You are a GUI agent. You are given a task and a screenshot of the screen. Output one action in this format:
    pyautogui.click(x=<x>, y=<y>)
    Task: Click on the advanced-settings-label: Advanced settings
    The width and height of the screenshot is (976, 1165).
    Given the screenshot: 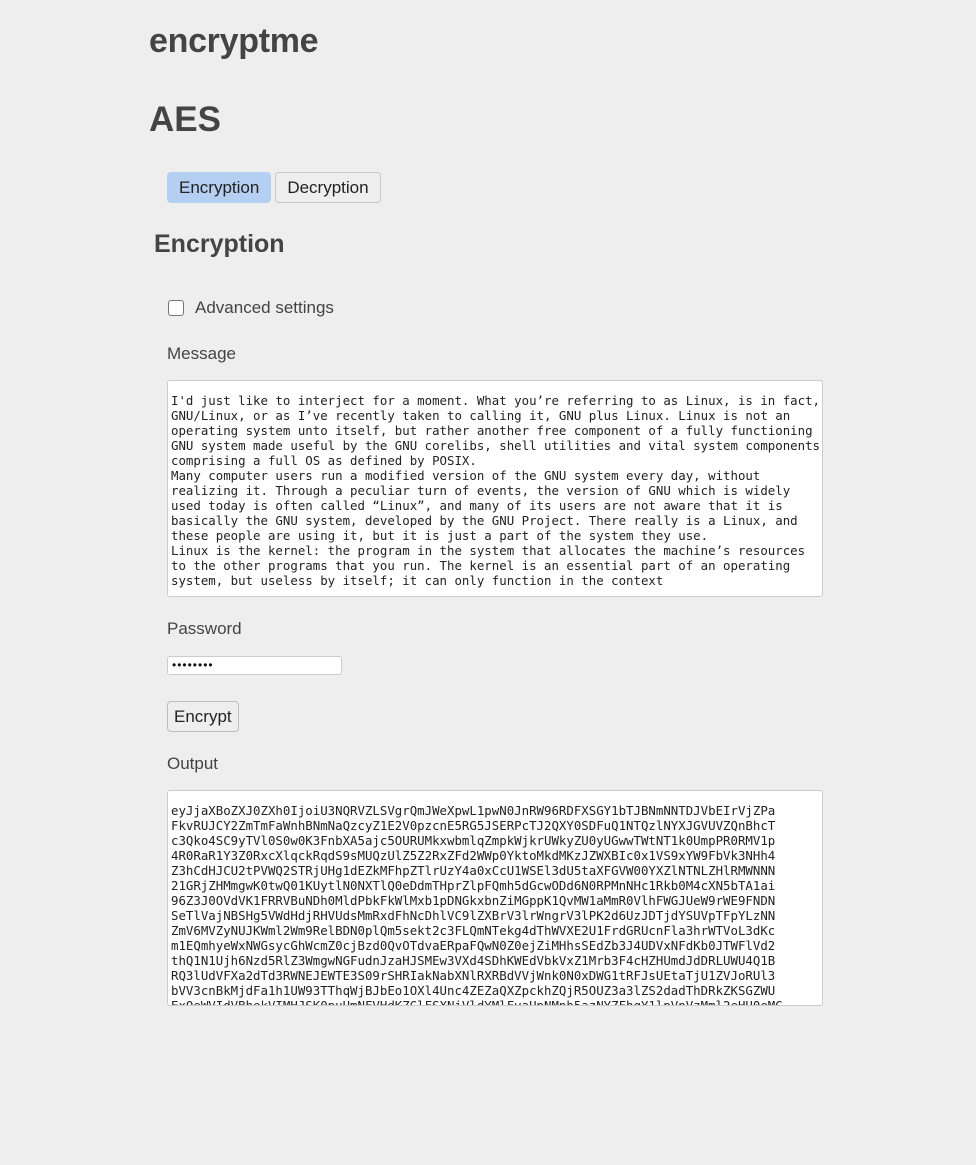 What is the action you would take?
    pyautogui.click(x=264, y=308)
    